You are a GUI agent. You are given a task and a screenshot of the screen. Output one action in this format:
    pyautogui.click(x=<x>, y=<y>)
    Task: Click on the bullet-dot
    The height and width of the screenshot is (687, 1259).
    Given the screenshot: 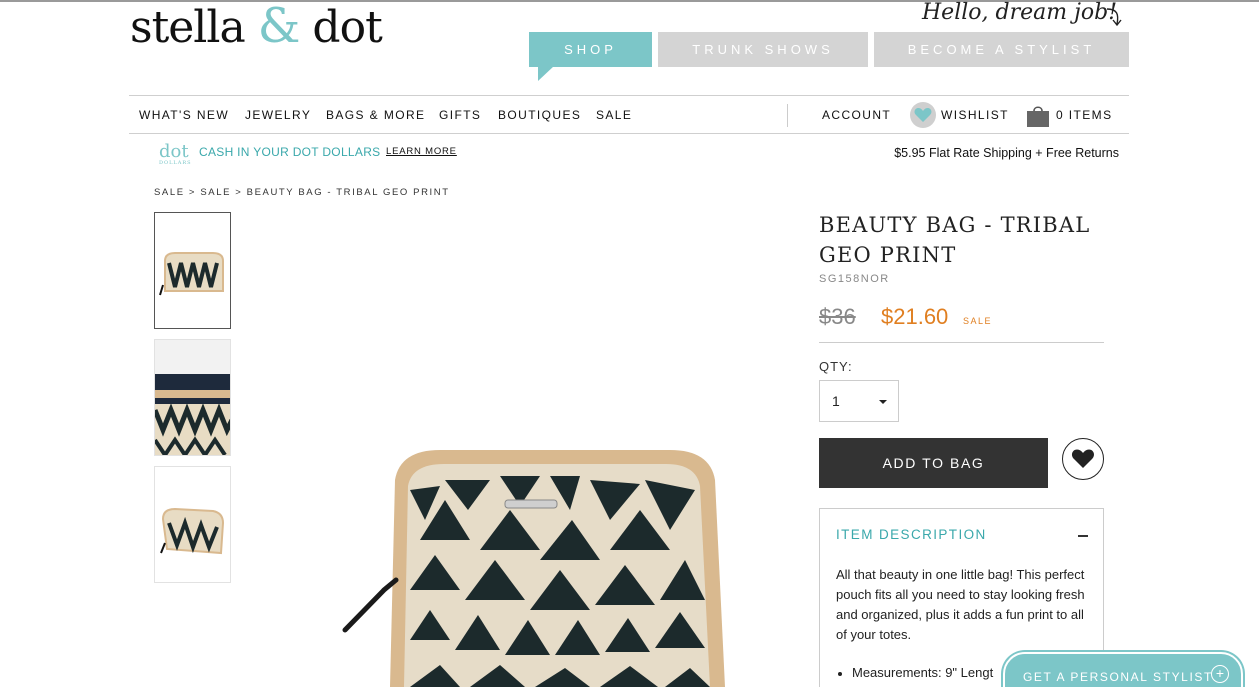 What is the action you would take?
    pyautogui.click(x=840, y=674)
    